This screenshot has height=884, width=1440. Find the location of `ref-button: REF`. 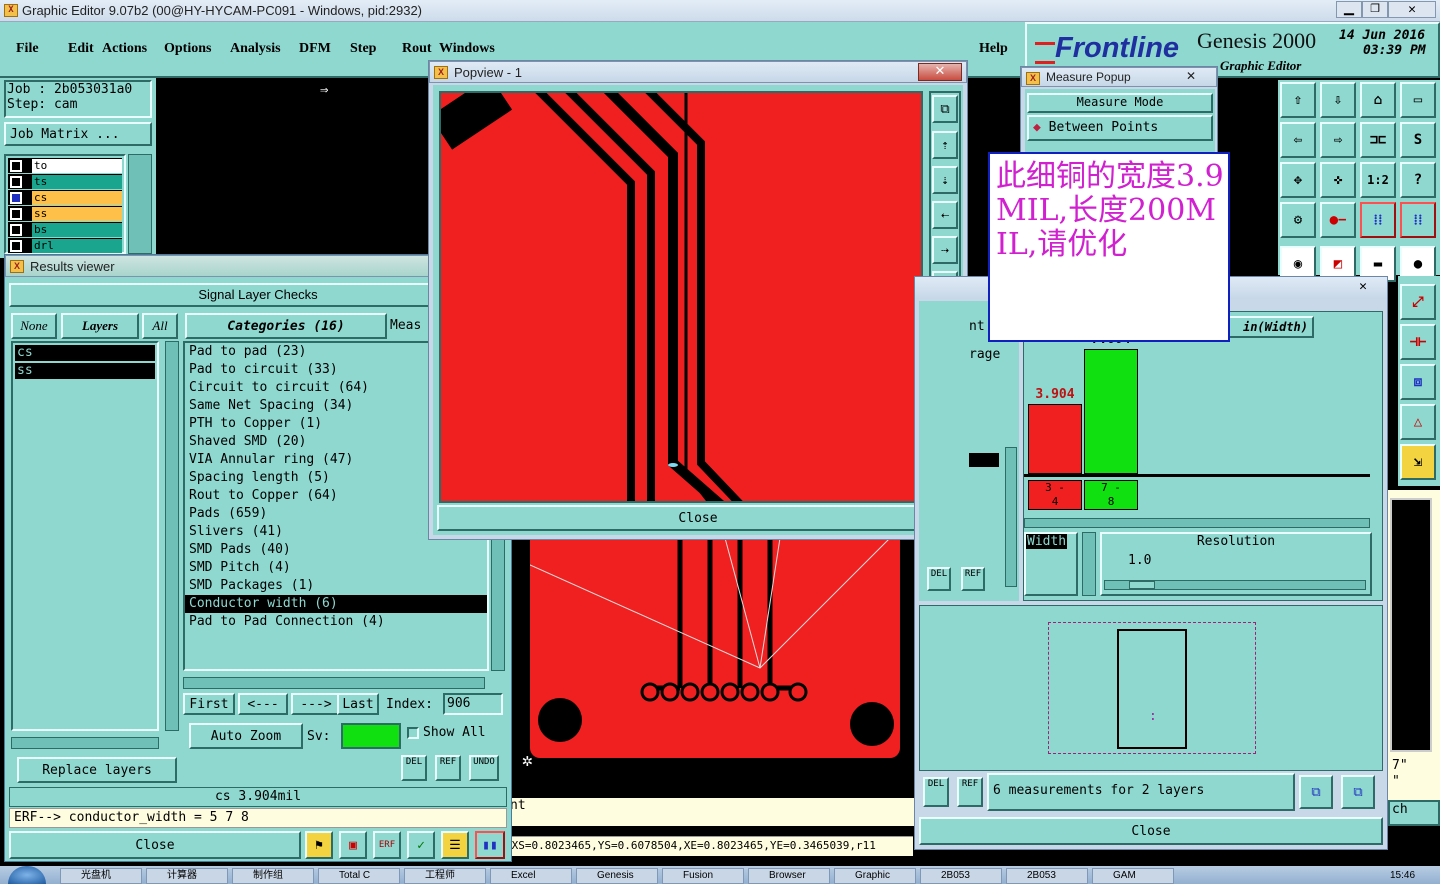

ref-button: REF is located at coordinates (448, 768).